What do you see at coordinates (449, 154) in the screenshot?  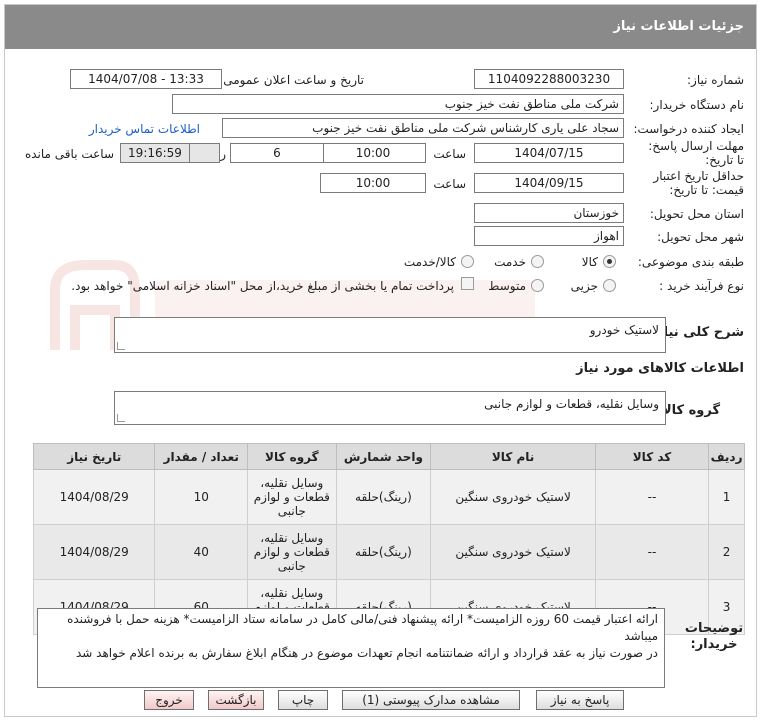 I see `reply-time-label: ساعت` at bounding box center [449, 154].